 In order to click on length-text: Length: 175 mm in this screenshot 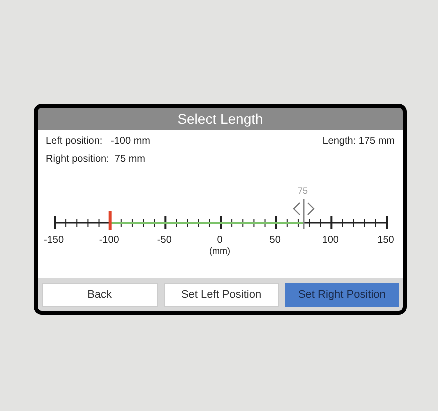, I will do `click(358, 142)`.